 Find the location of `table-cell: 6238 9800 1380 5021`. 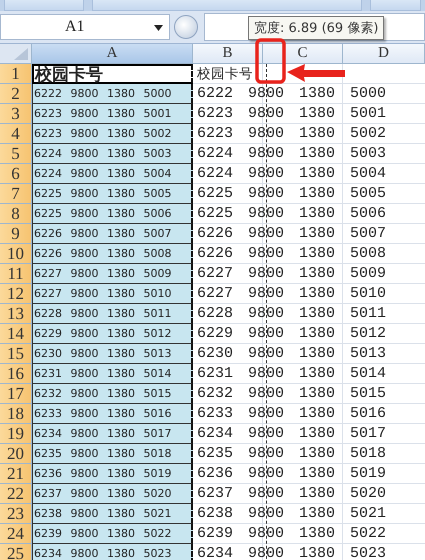

table-cell: 6238 9800 1380 5021 is located at coordinates (102, 513).